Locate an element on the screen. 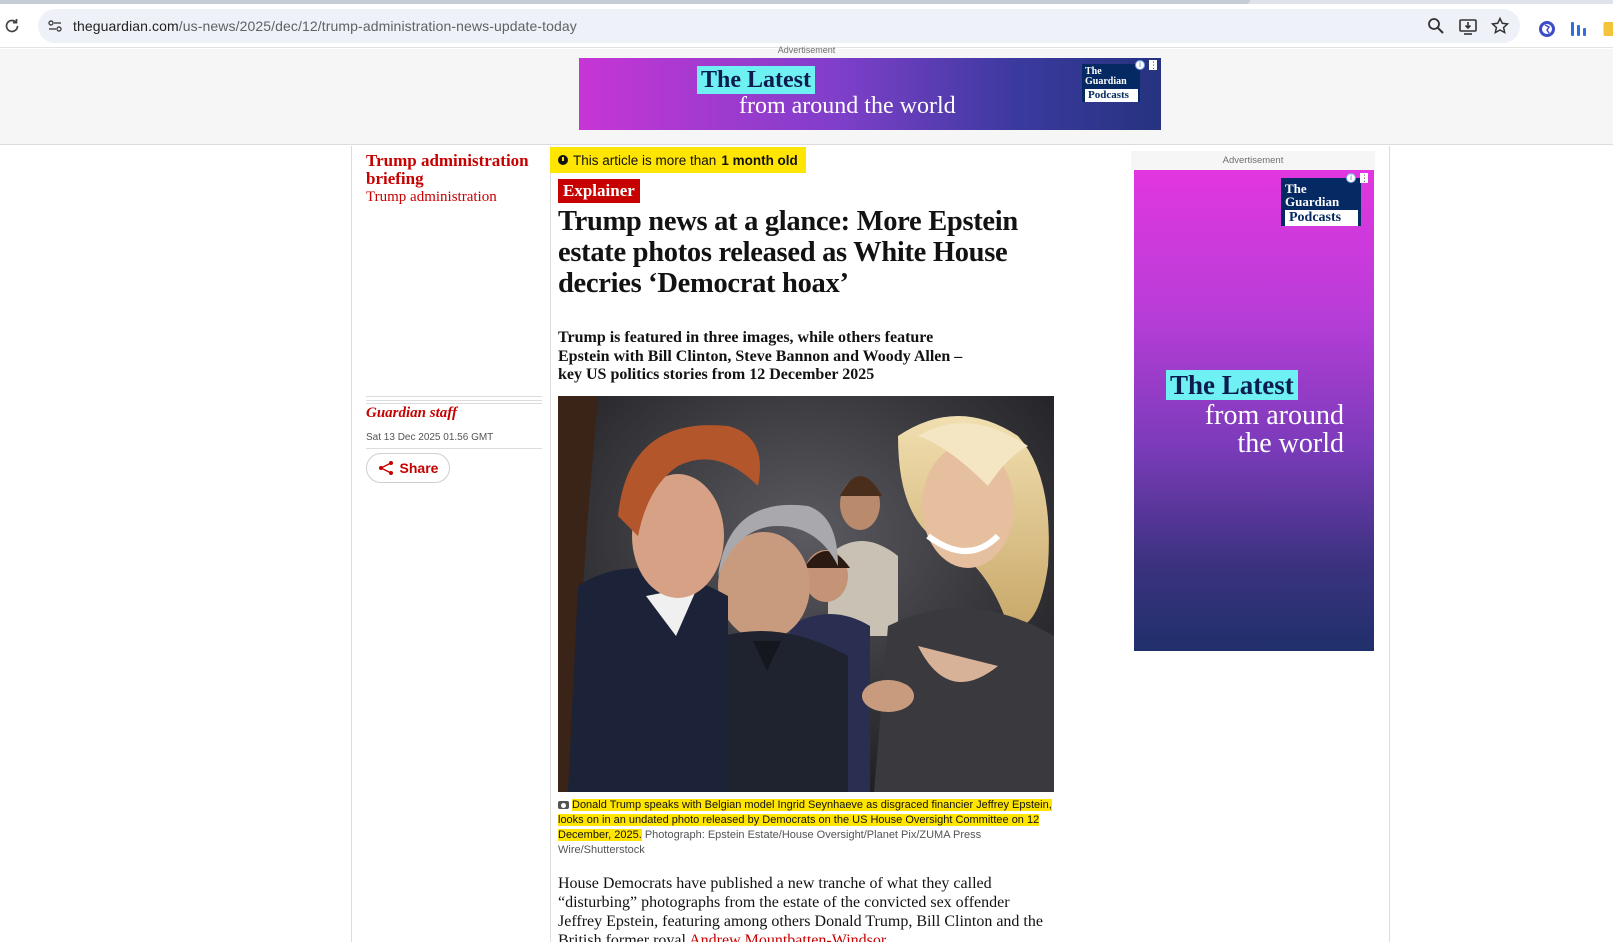 The height and width of the screenshot is (942, 1613). body-link: Andrew Mountbatten-Windsor is located at coordinates (788, 937).